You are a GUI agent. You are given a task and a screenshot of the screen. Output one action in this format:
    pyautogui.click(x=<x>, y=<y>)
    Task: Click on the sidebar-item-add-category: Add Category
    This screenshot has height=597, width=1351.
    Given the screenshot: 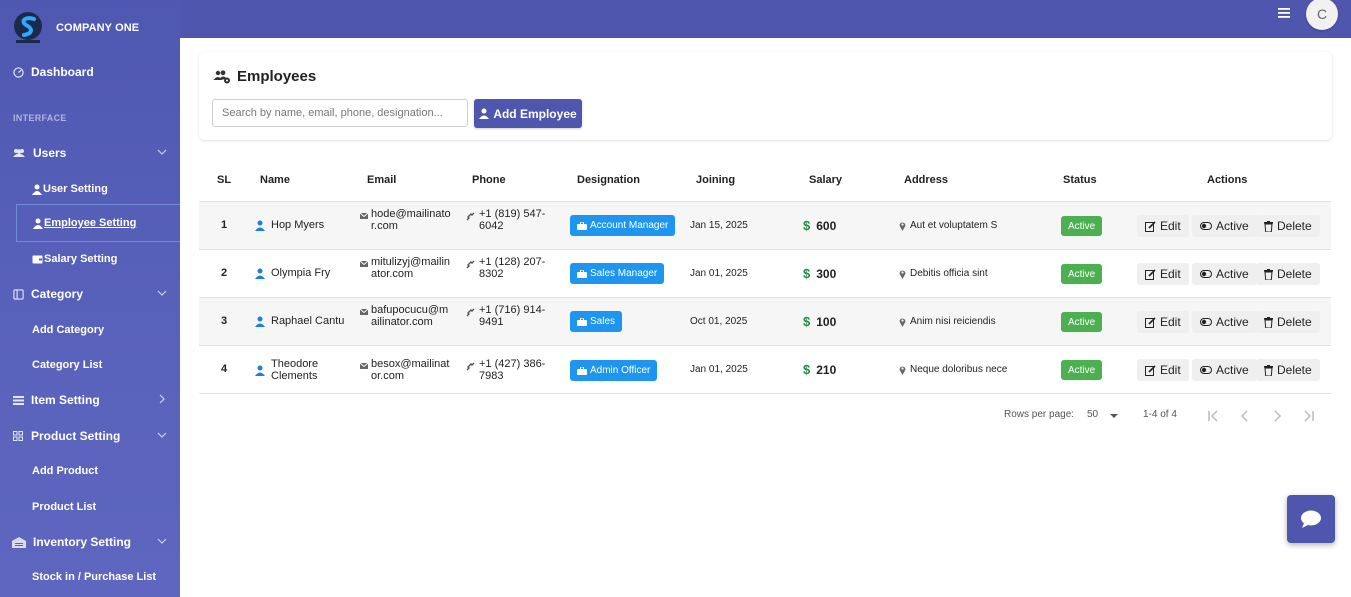 What is the action you would take?
    pyautogui.click(x=90, y=330)
    